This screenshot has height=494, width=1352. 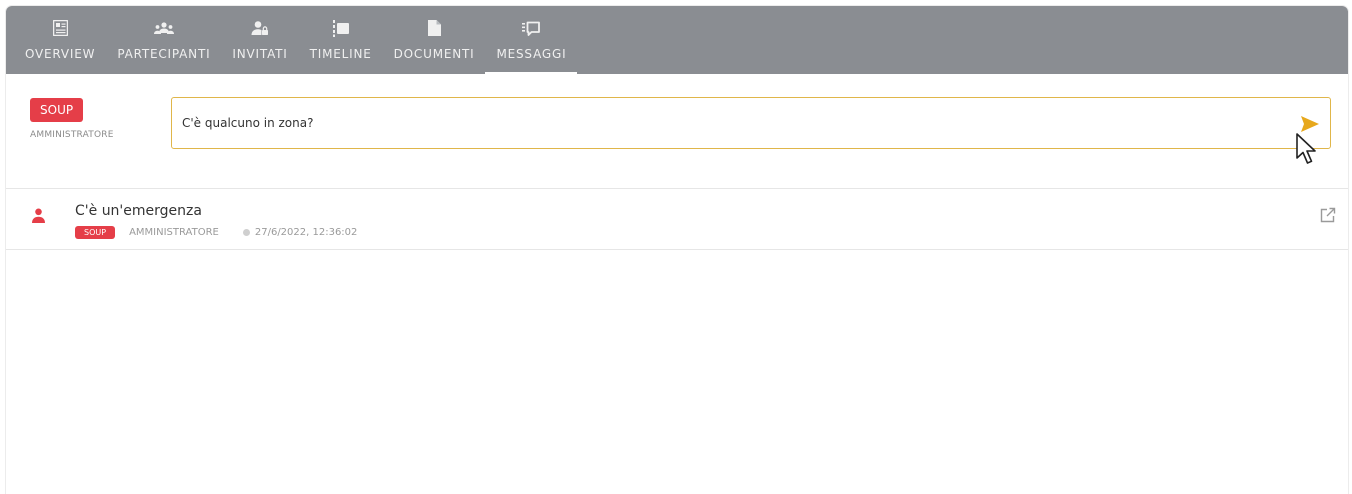 I want to click on author-badge: SOUP, so click(x=57, y=110).